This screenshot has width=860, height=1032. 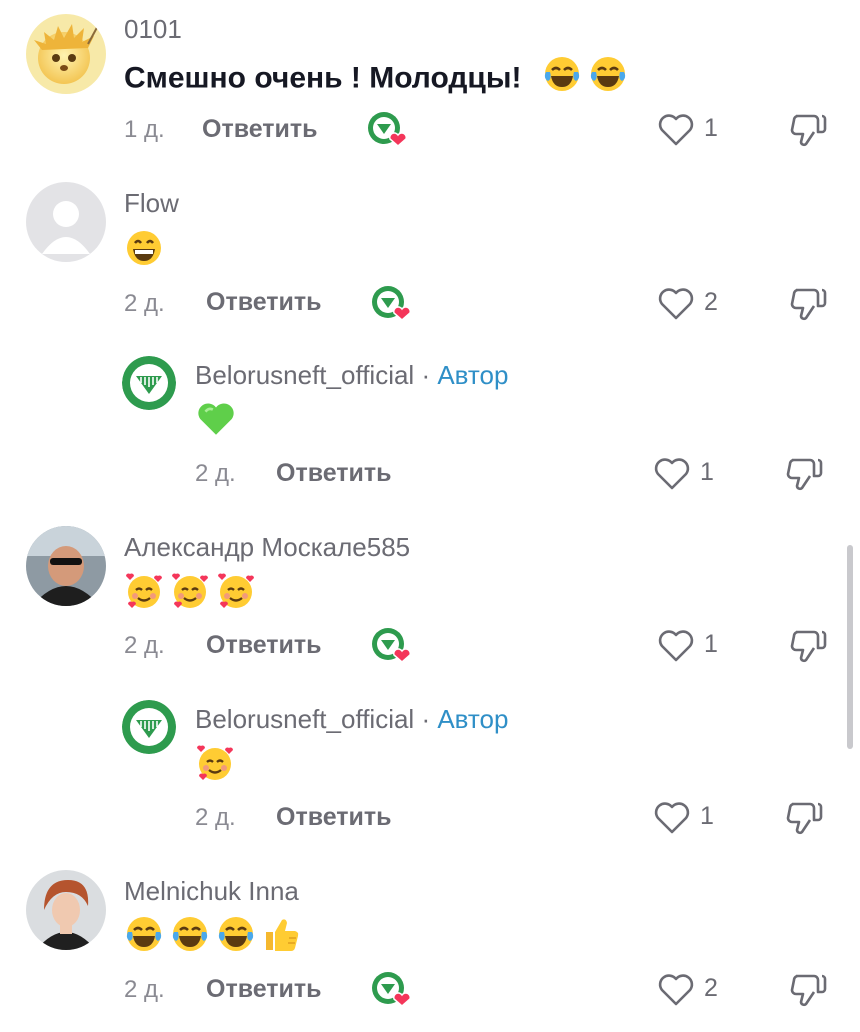 What do you see at coordinates (144, 129) in the screenshot?
I see `comment-time: 1 д.` at bounding box center [144, 129].